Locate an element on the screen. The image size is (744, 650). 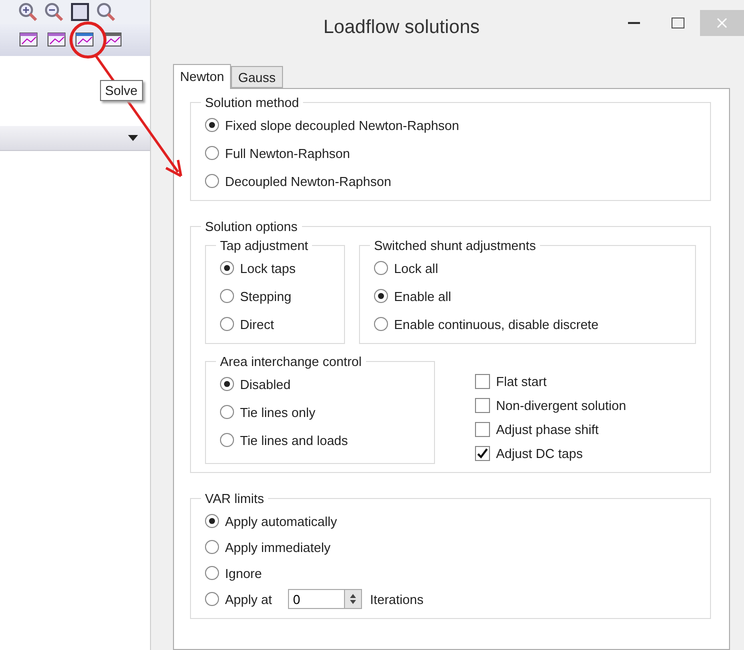
fit-window-icon is located at coordinates (80, 12).